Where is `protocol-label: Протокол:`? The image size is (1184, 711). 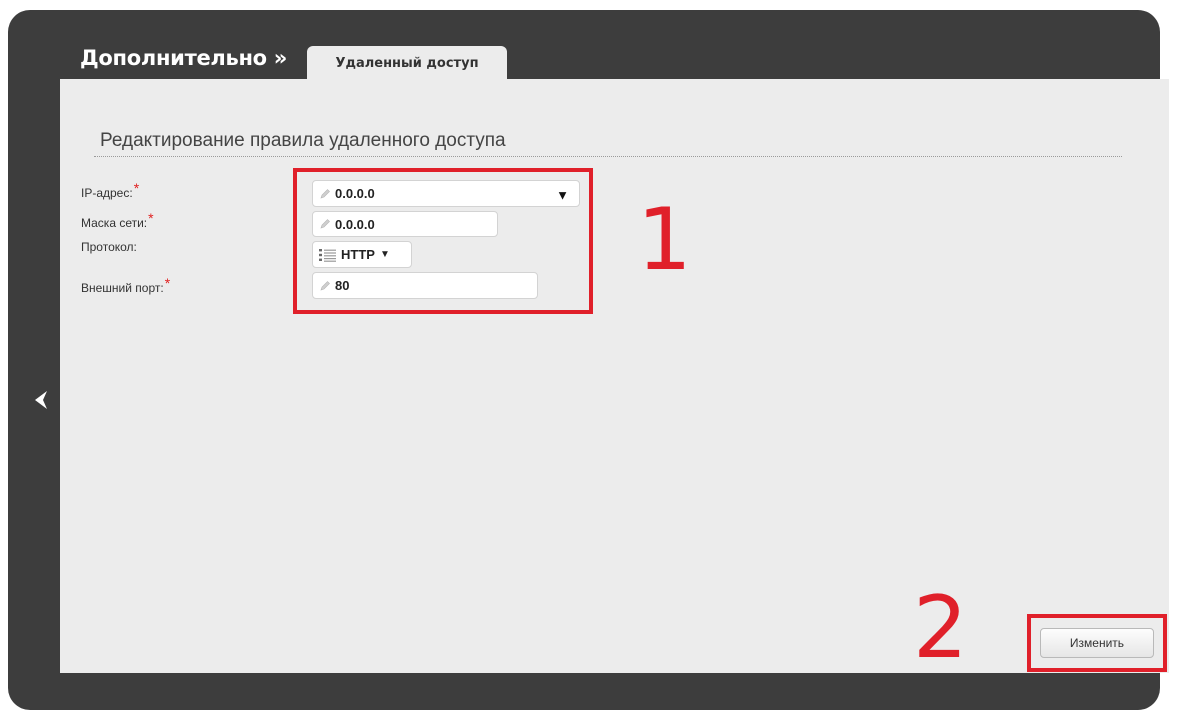 protocol-label: Протокол: is located at coordinates (109, 247).